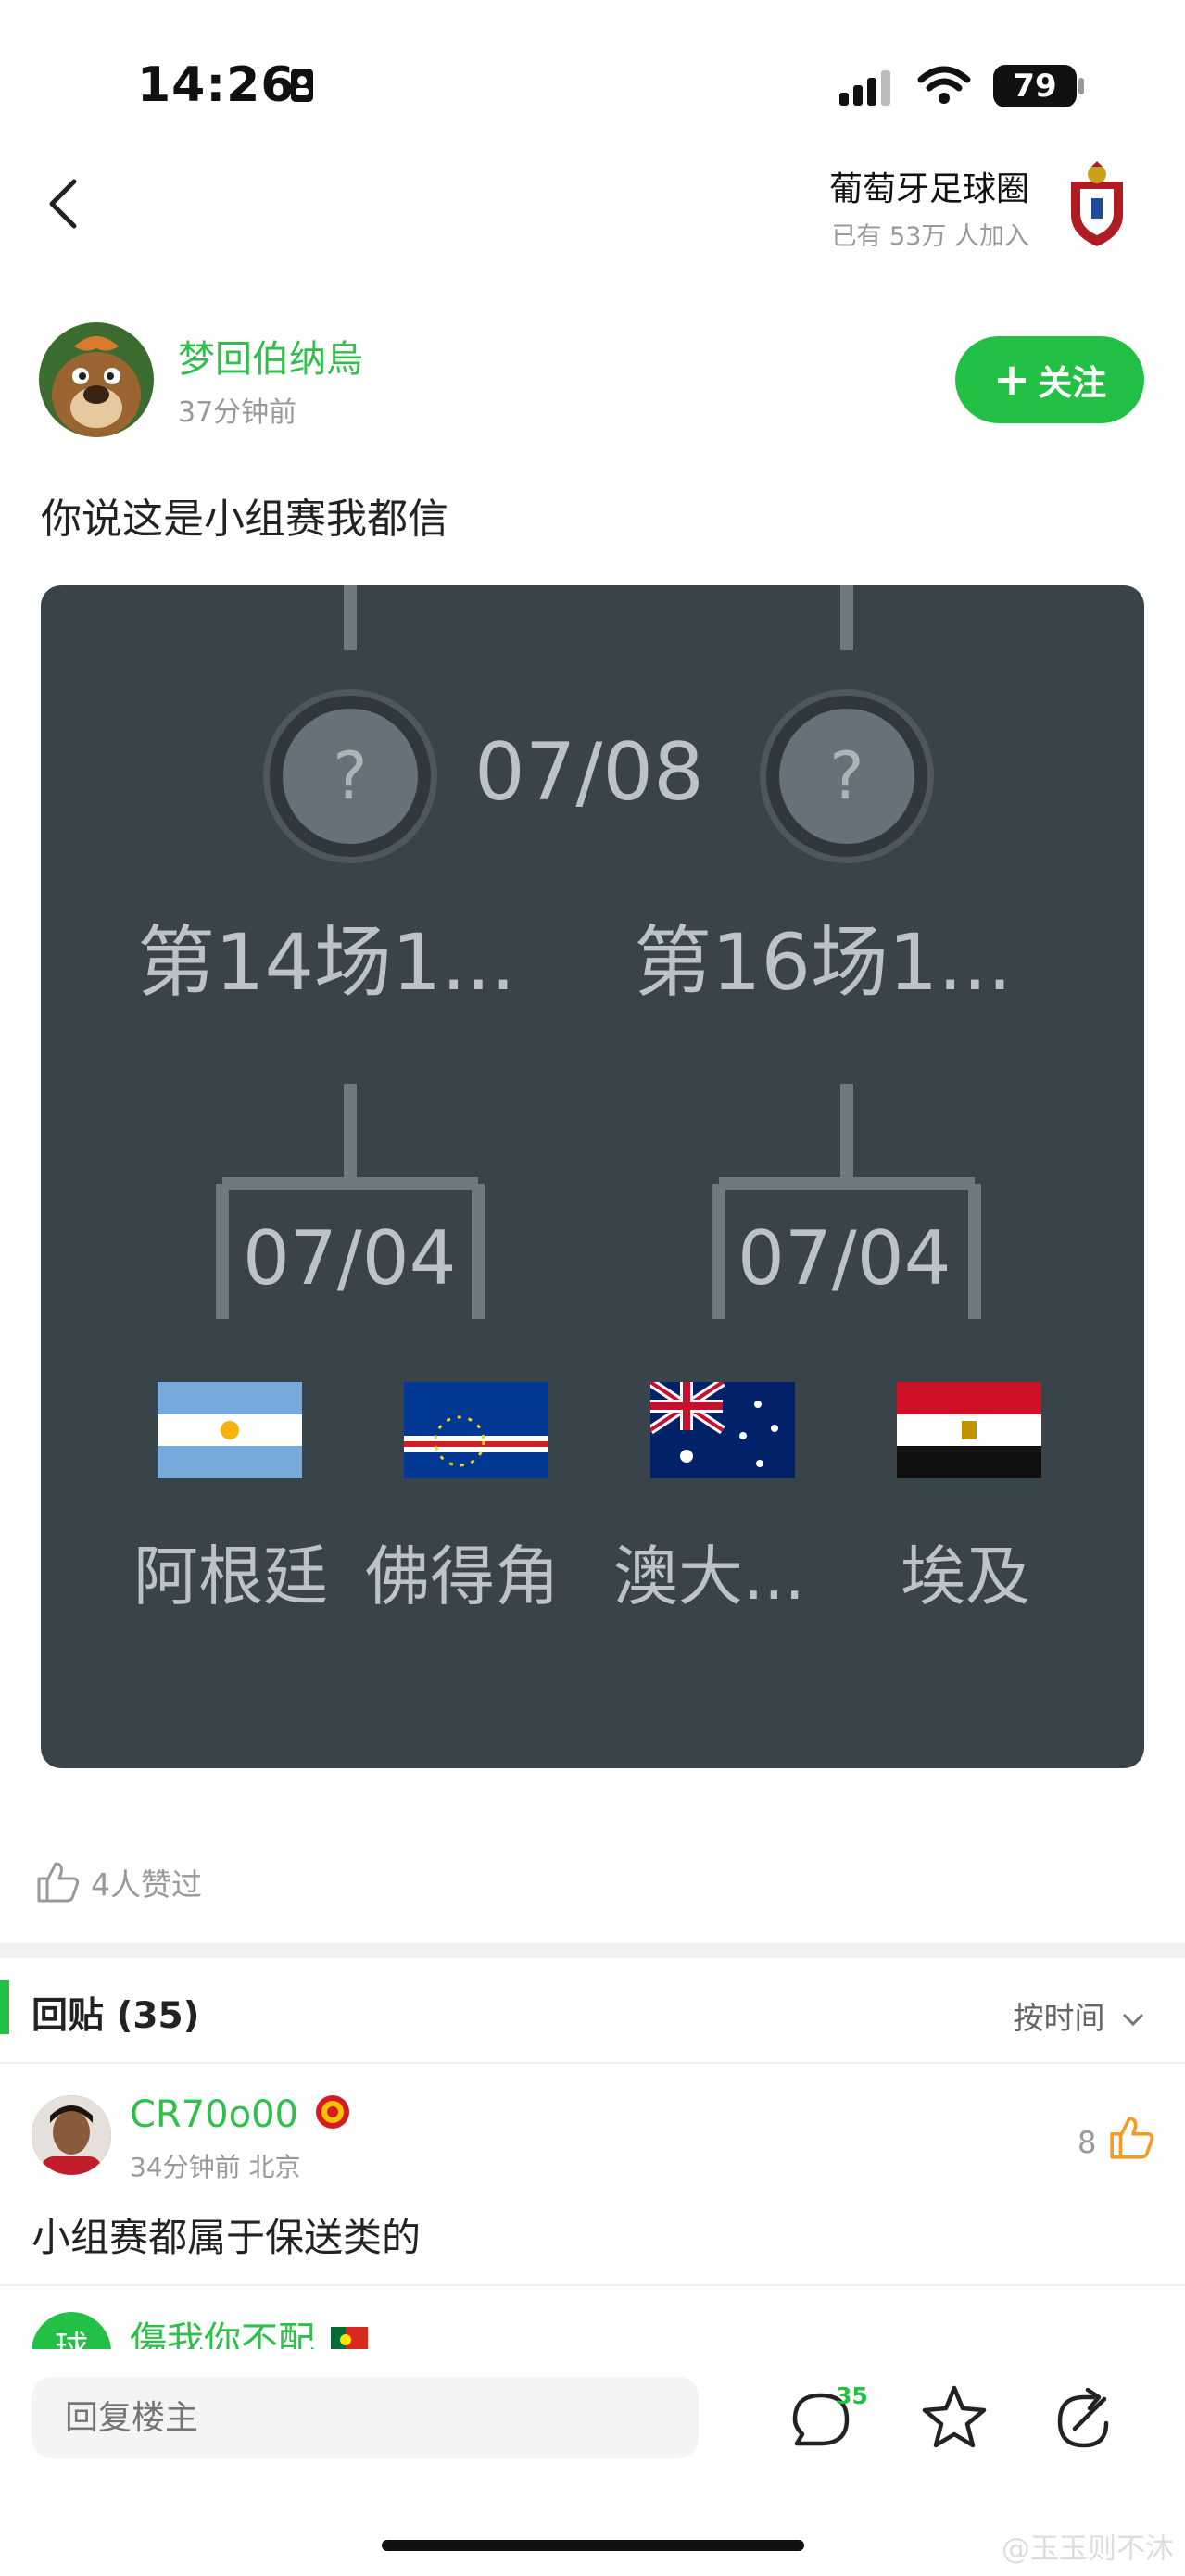 The image size is (1185, 2576). Describe the element at coordinates (965, 1577) in the screenshot. I see `team-egypt: 埃及` at that location.